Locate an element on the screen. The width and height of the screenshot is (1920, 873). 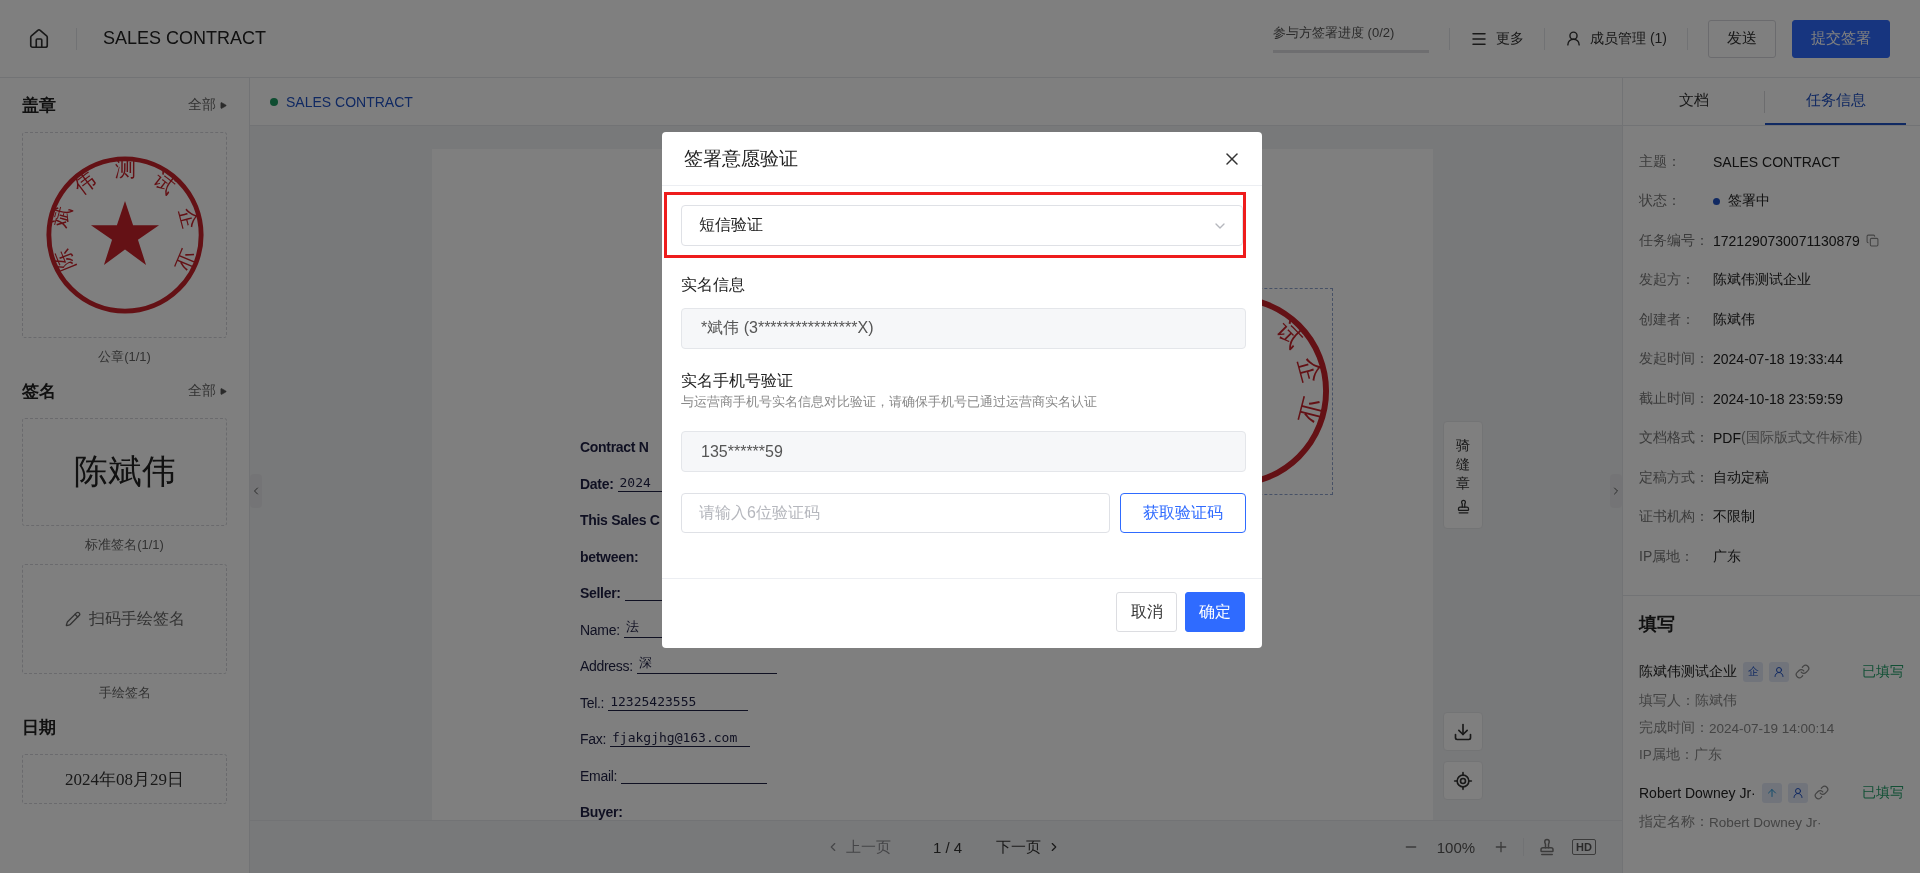
info-label: 文档格式： is located at coordinates (1674, 438).